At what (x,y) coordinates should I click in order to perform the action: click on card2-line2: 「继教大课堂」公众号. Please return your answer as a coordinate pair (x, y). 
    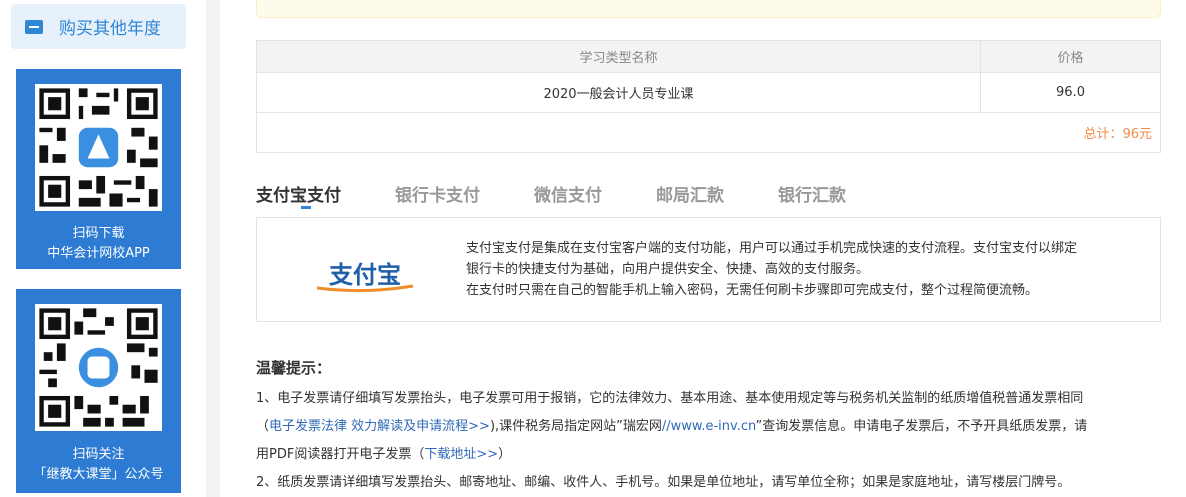
    Looking at the image, I should click on (98, 474).